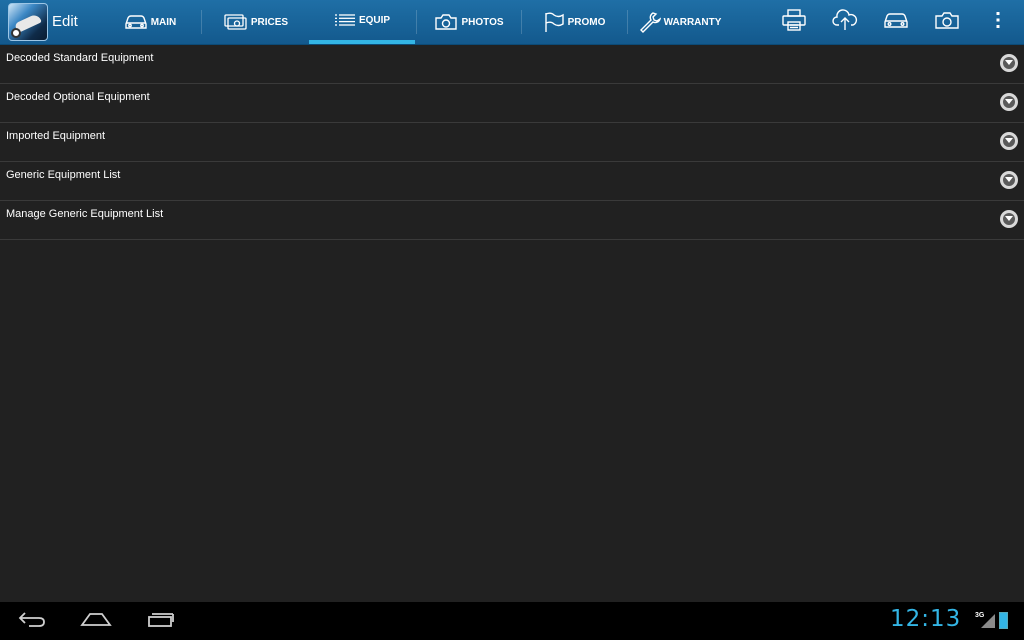 The width and height of the screenshot is (1024, 640). I want to click on list-item-label: Decoded Standard Equipment, so click(80, 58).